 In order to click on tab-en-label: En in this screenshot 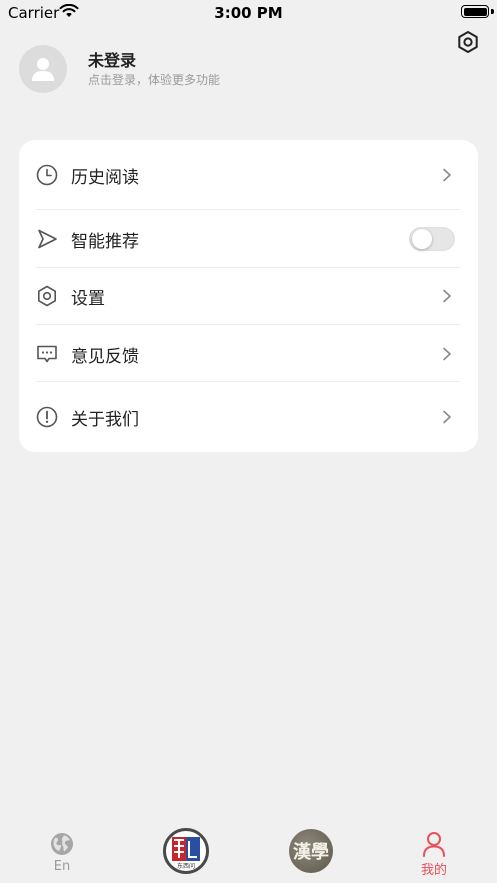, I will do `click(62, 866)`.